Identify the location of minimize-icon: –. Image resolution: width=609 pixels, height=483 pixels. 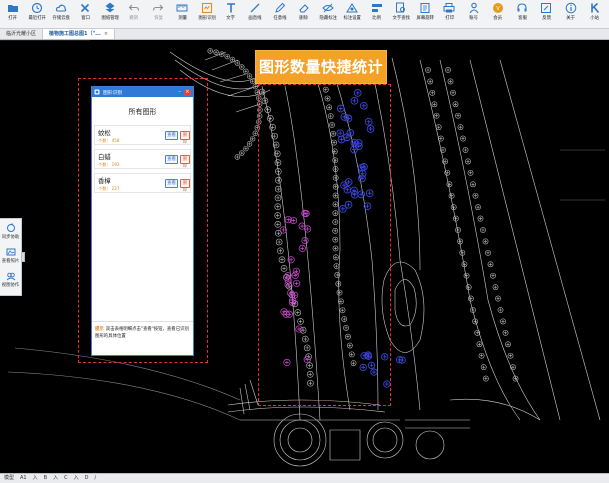
(179, 92).